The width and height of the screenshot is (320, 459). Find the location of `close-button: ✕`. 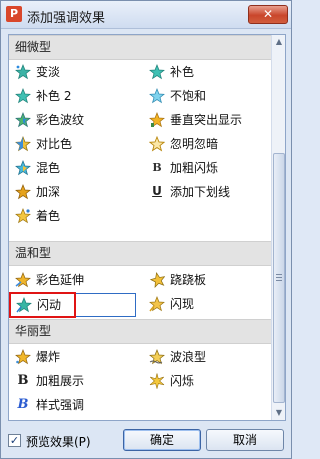

close-button: ✕ is located at coordinates (268, 14).